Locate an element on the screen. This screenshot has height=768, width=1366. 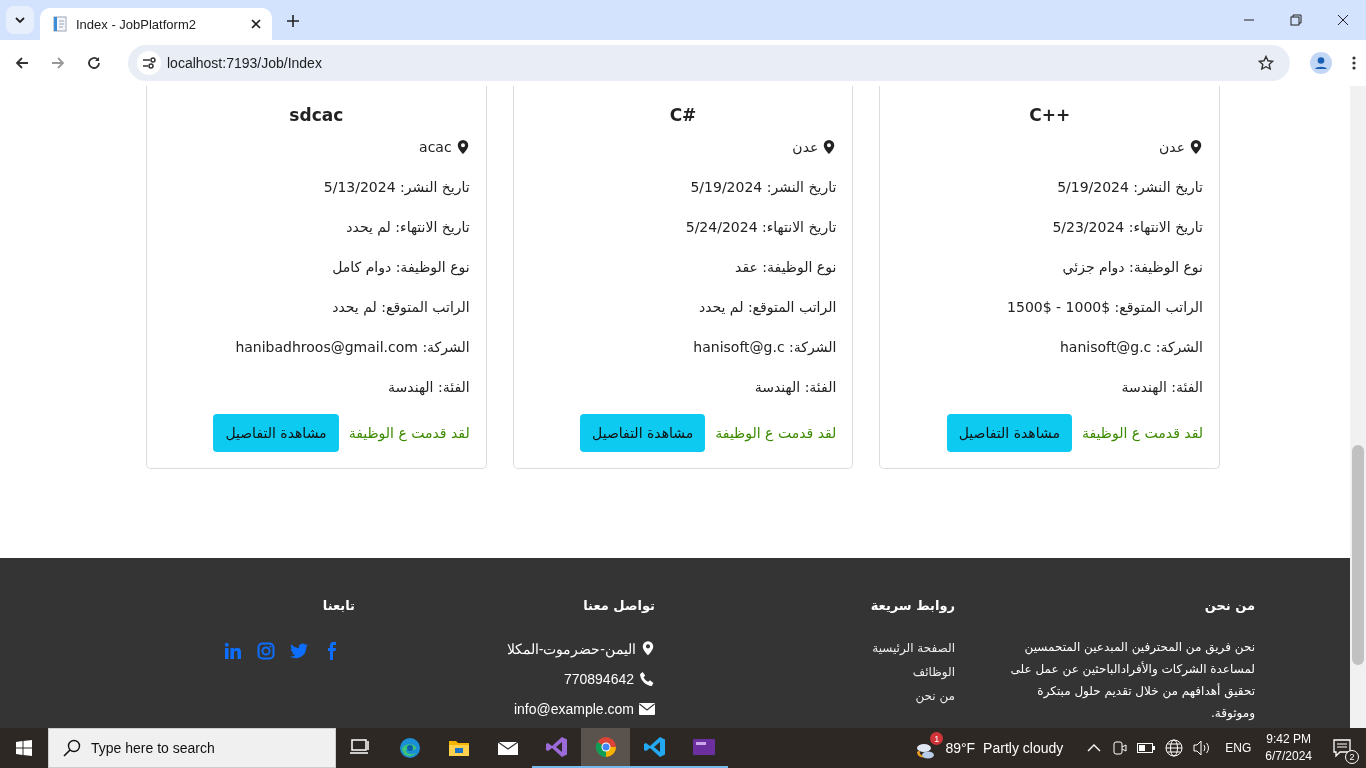
search-placeholder: Type here to search is located at coordinates (153, 748).